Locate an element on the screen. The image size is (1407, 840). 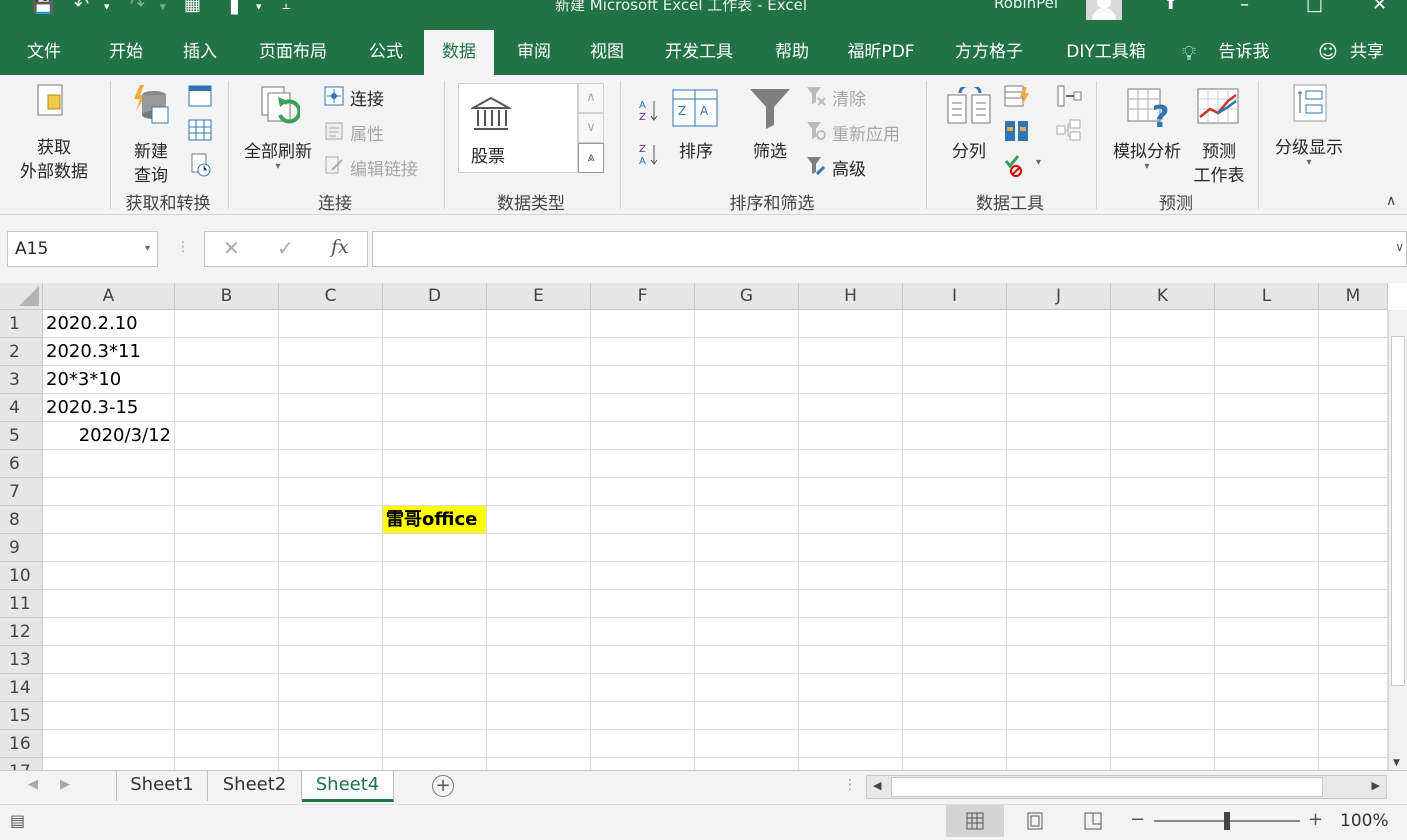
clear-button: 清除 is located at coordinates (851, 97).